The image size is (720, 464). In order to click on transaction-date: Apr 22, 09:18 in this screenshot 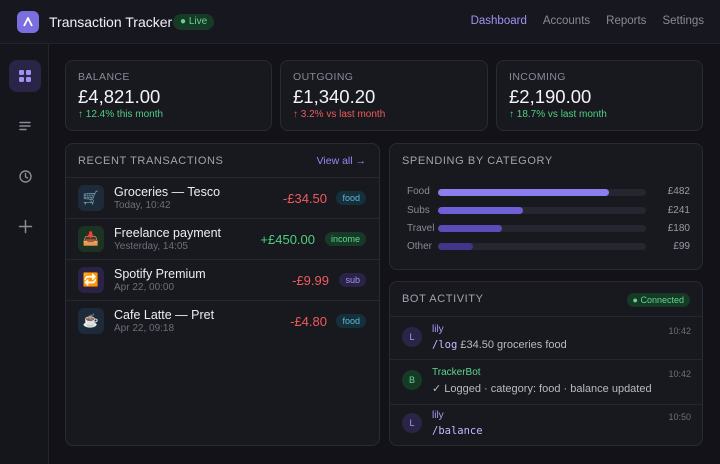, I will do `click(144, 328)`.